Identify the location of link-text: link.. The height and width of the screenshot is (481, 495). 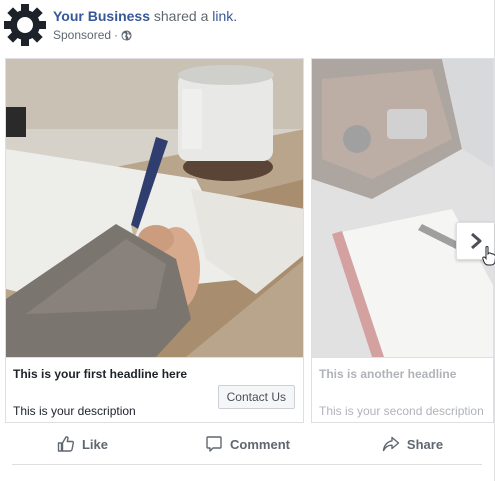
(224, 16).